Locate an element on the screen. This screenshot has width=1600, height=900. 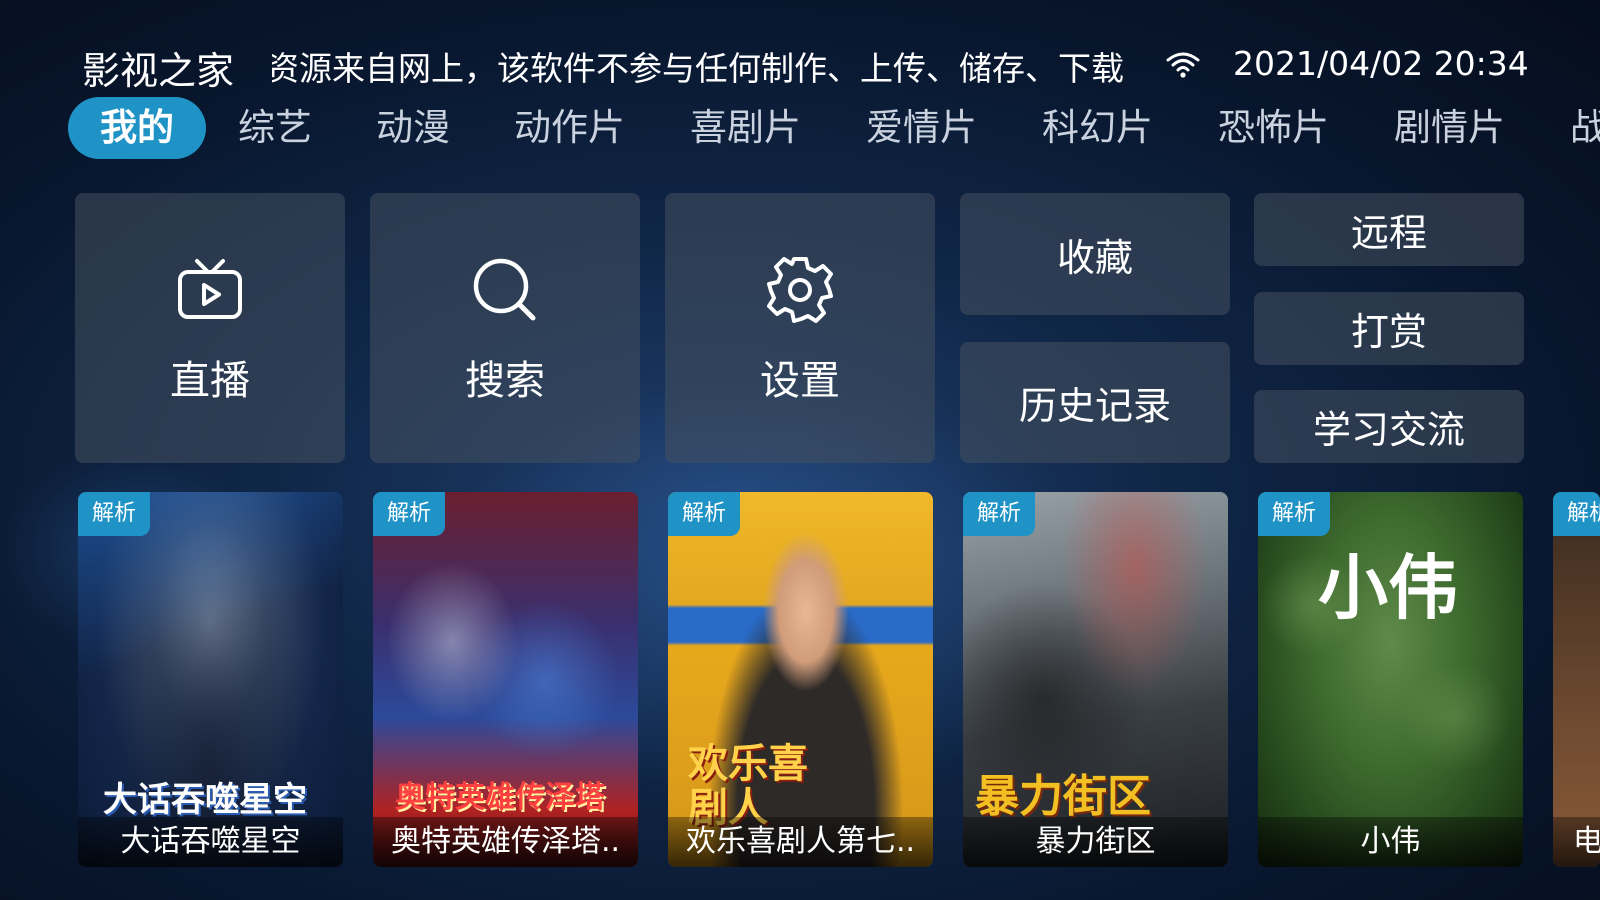
video-card: 暴力街区 解析 暴力街区 is located at coordinates (1095, 679).